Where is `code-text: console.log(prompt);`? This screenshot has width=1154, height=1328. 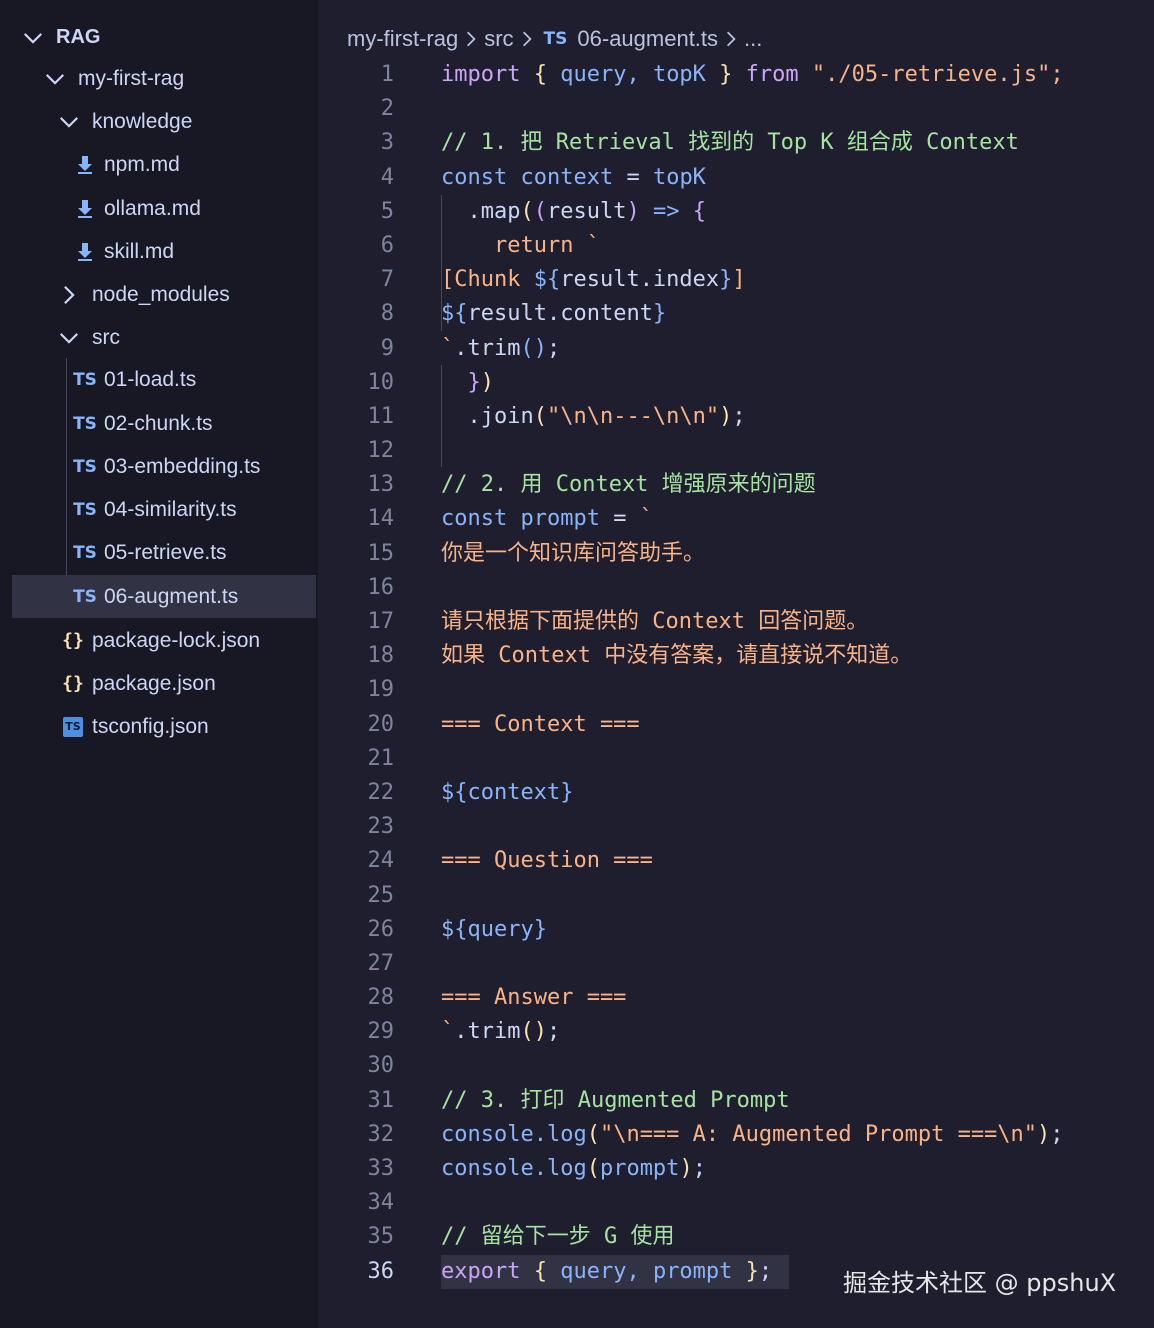 code-text: console.log(prompt); is located at coordinates (573, 1169).